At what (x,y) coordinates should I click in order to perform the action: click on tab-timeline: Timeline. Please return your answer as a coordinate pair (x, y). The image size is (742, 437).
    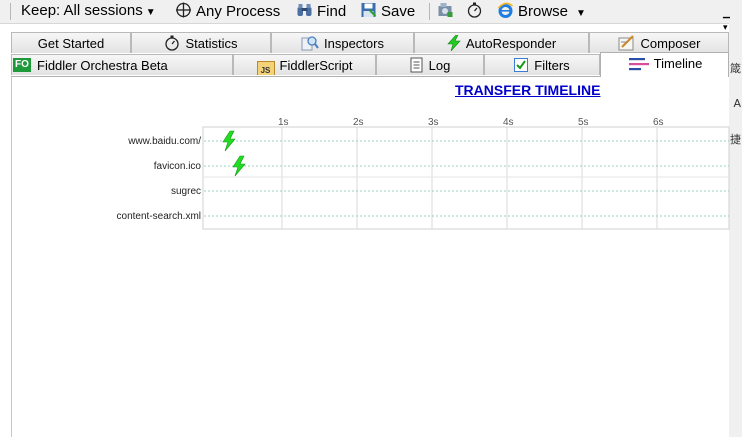
    Looking at the image, I should click on (664, 64).